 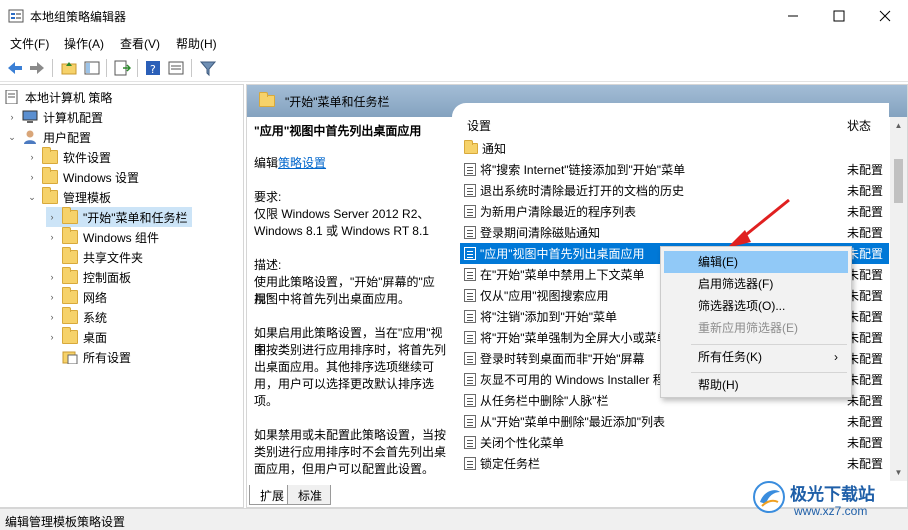 I want to click on gpedit-app-icon, so click(x=16, y=16).